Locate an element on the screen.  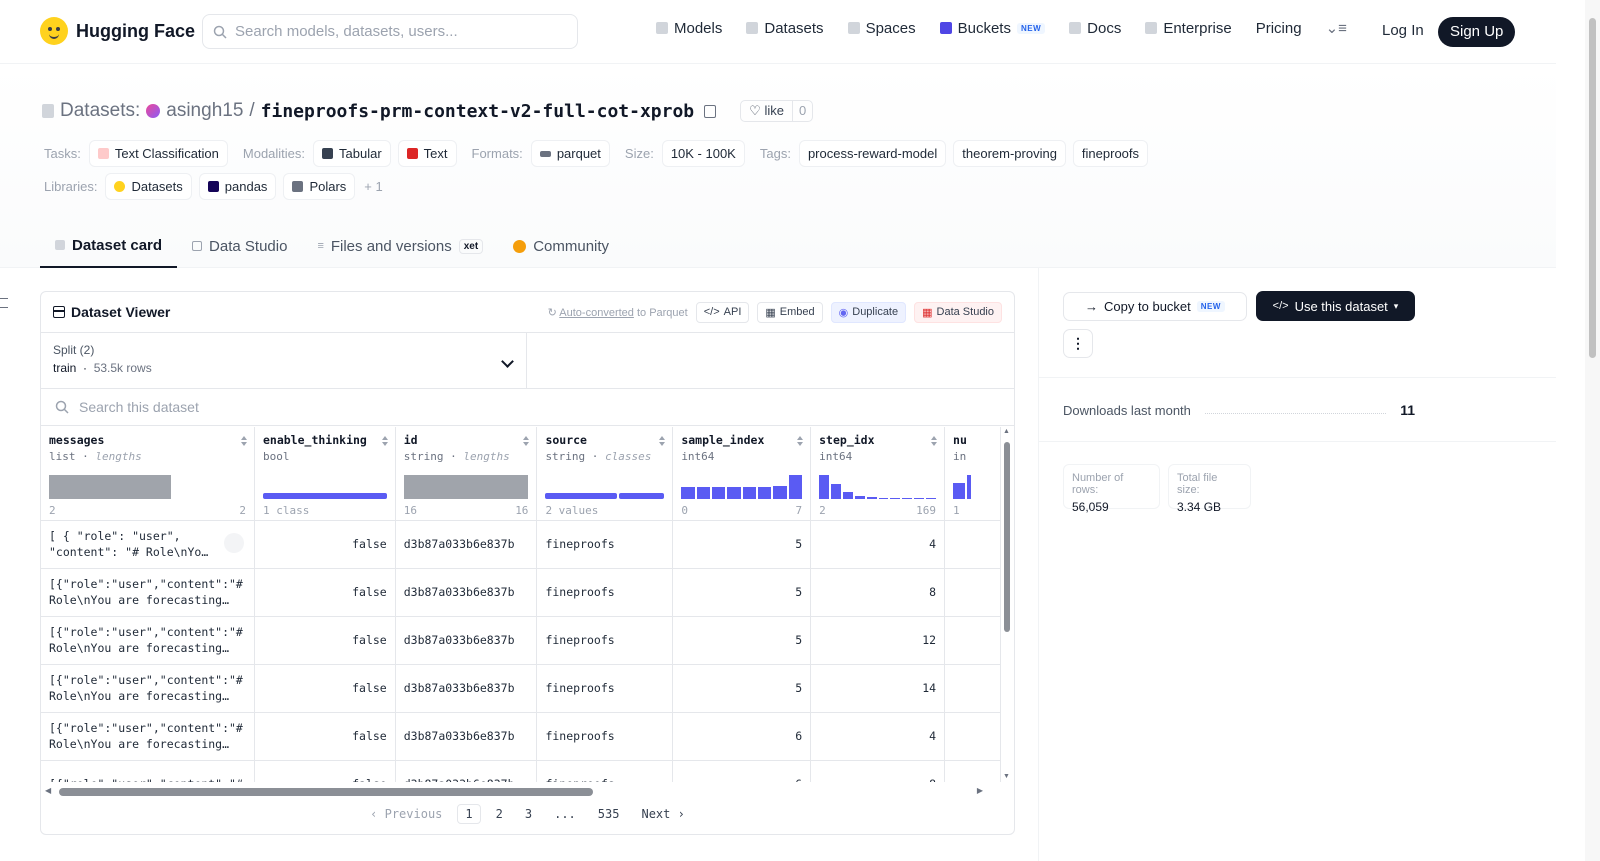
column-header-messages: messages list · lengths 22 is located at coordinates (148, 474).